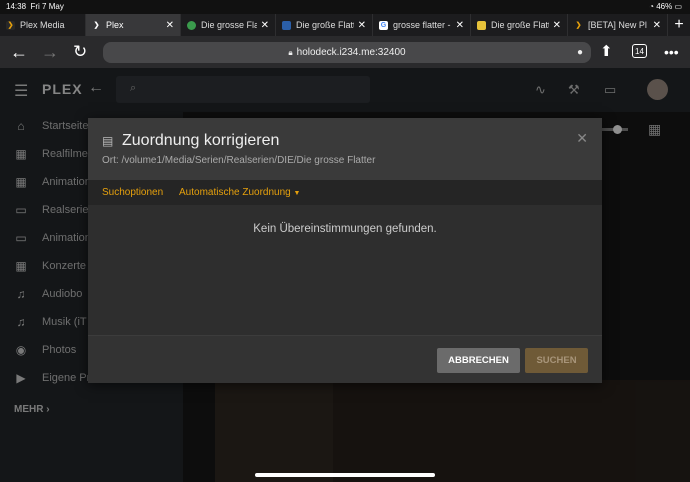 The height and width of the screenshot is (482, 690). Describe the element at coordinates (383, 25) in the screenshot. I see `google-icon: G` at that location.